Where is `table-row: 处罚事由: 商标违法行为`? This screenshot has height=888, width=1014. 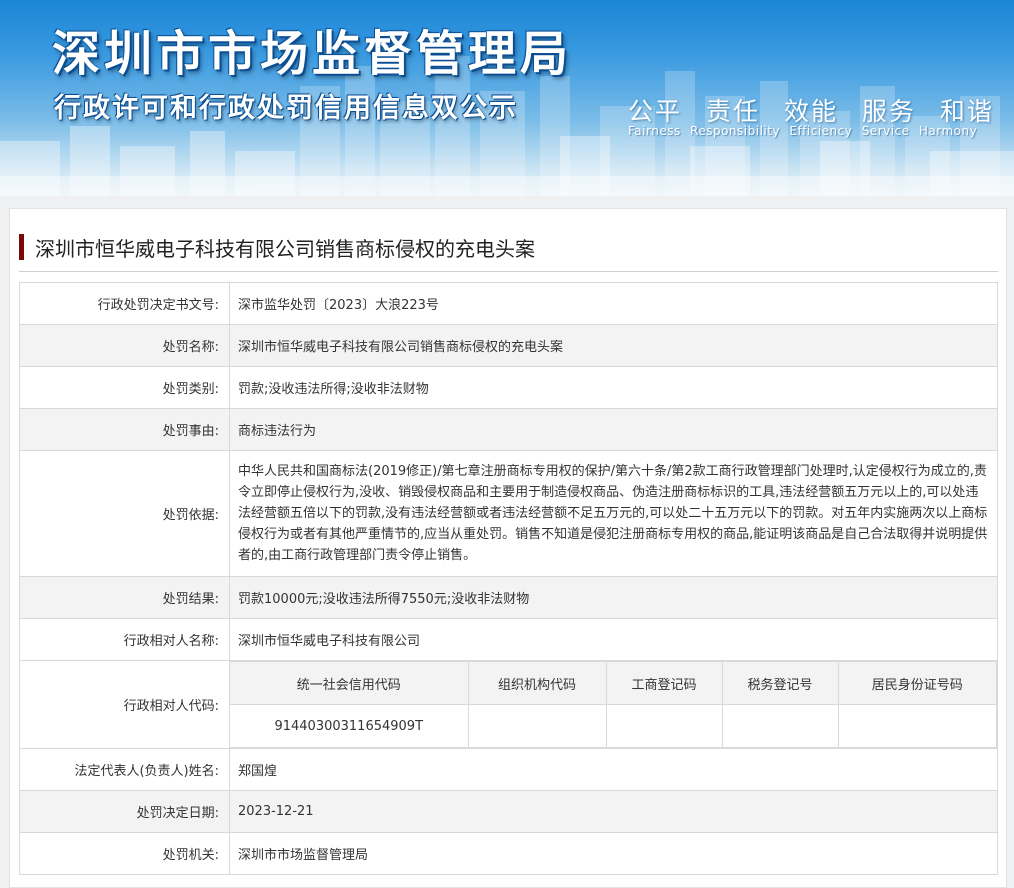 table-row: 处罚事由: 商标违法行为 is located at coordinates (508, 429).